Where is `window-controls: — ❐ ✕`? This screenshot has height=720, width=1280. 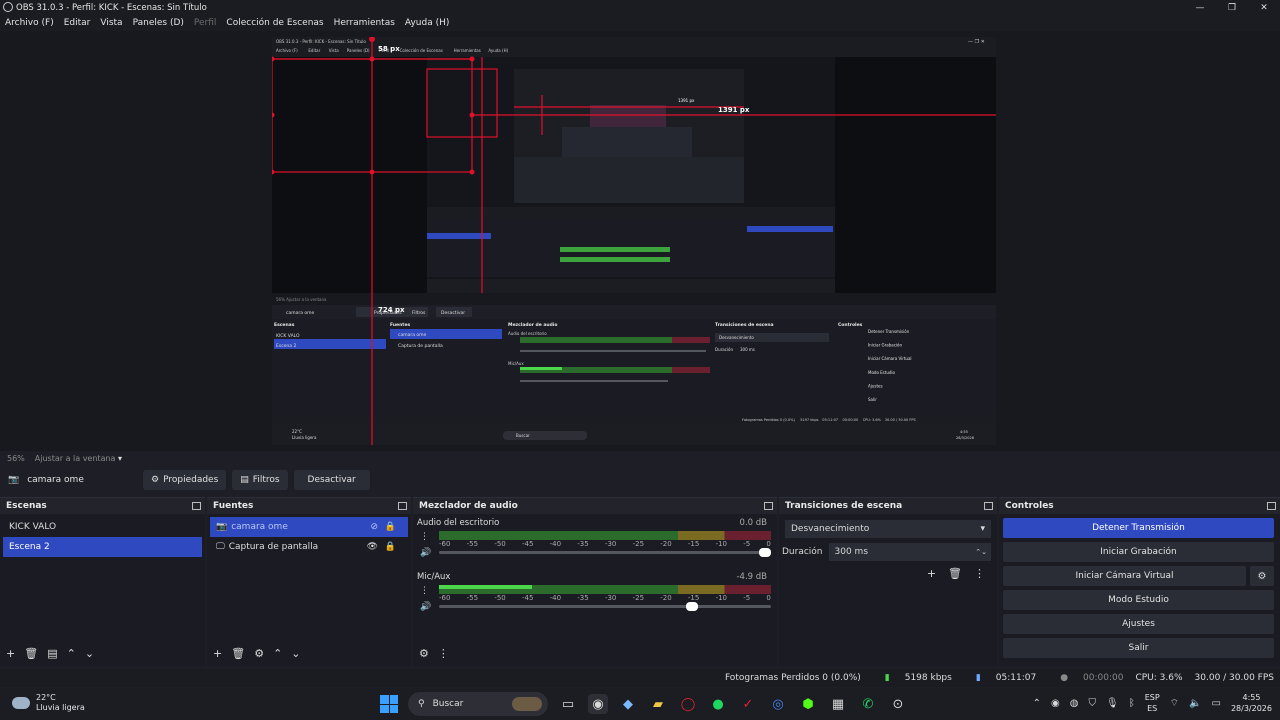 window-controls: — ❐ ✕ is located at coordinates (1232, 7).